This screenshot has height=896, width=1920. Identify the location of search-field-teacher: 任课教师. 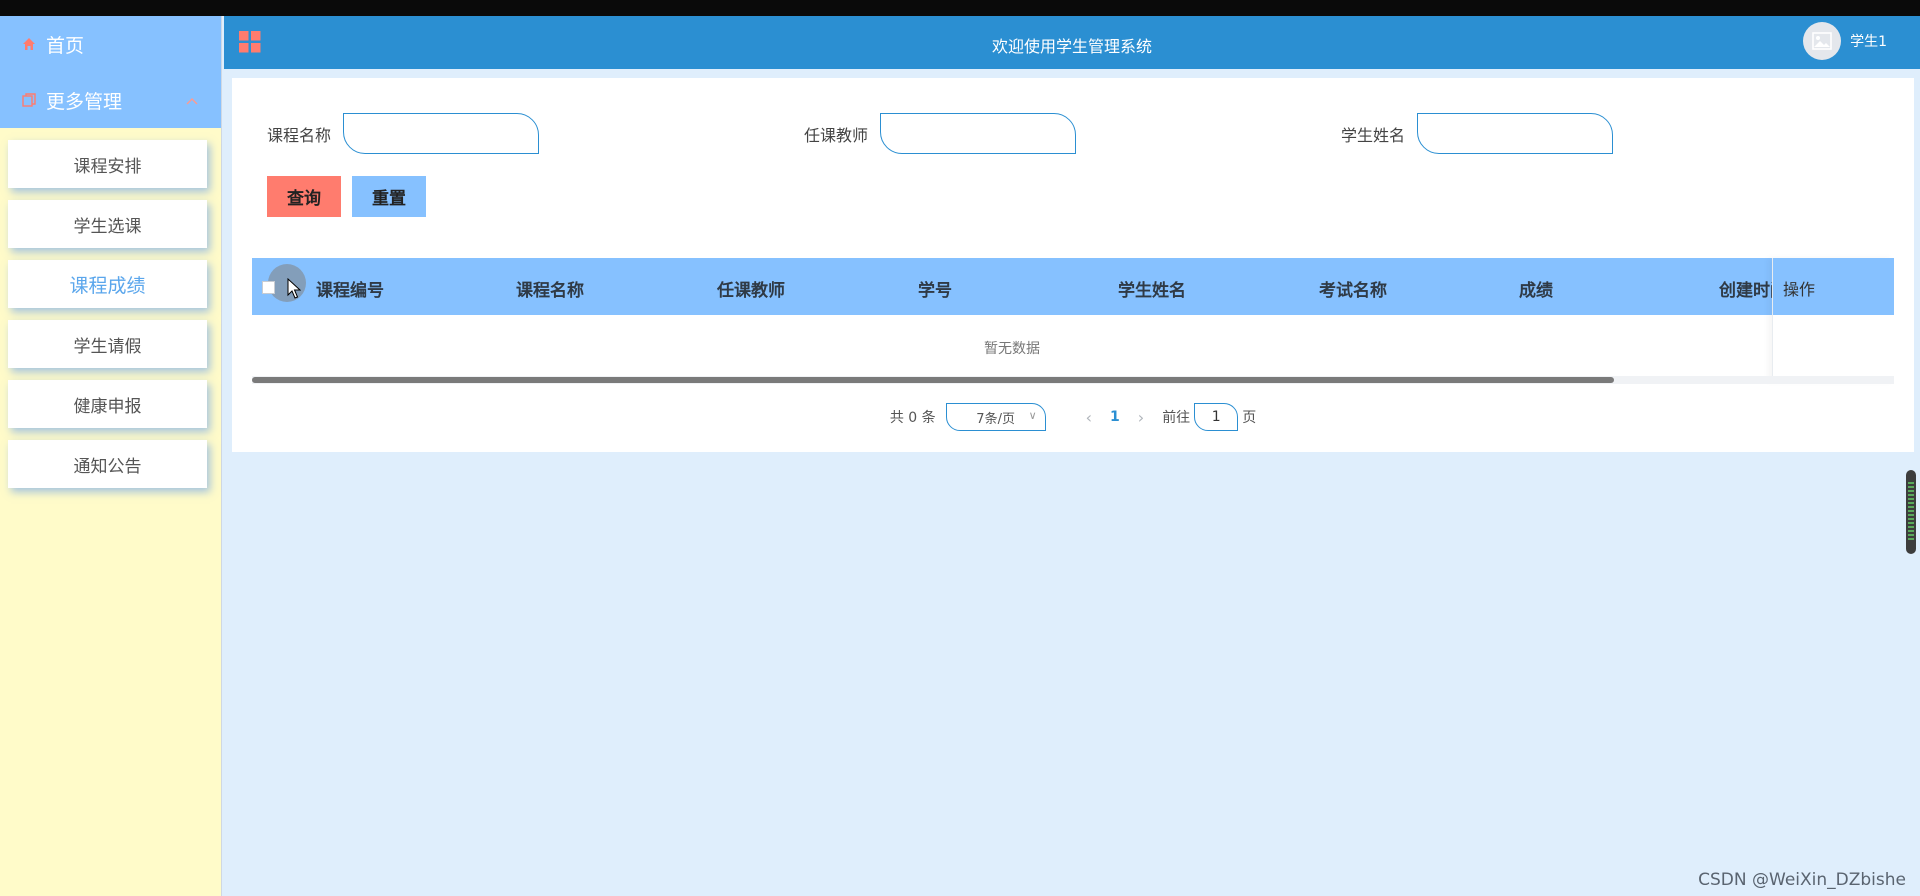
(940, 133).